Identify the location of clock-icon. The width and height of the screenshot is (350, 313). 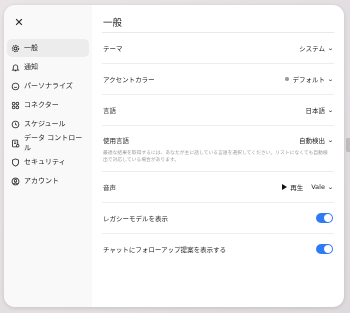
(15, 124).